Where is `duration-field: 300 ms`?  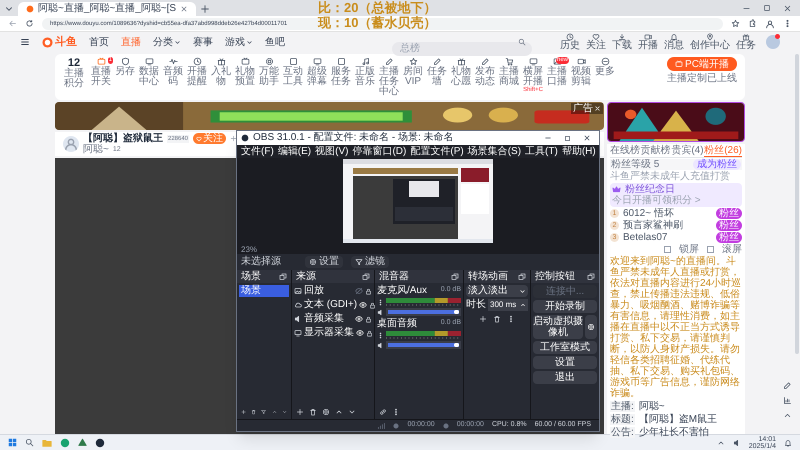 duration-field: 300 ms is located at coordinates (508, 305).